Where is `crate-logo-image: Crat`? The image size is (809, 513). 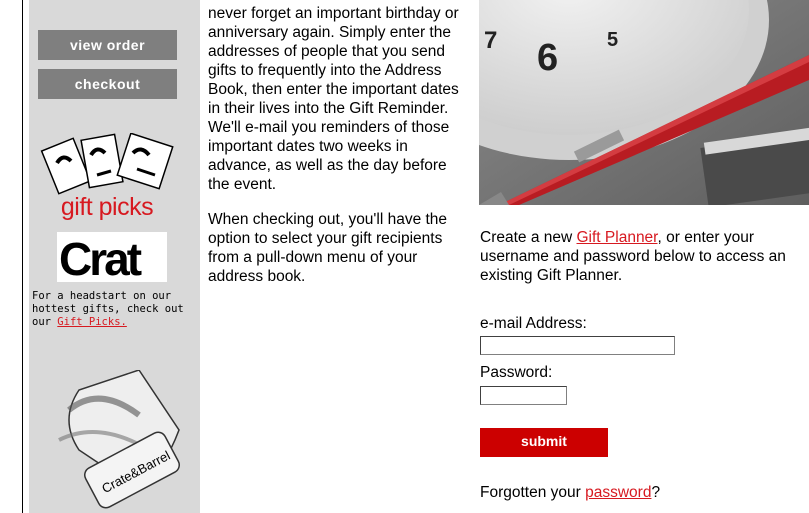
crate-logo-image: Crat is located at coordinates (112, 257).